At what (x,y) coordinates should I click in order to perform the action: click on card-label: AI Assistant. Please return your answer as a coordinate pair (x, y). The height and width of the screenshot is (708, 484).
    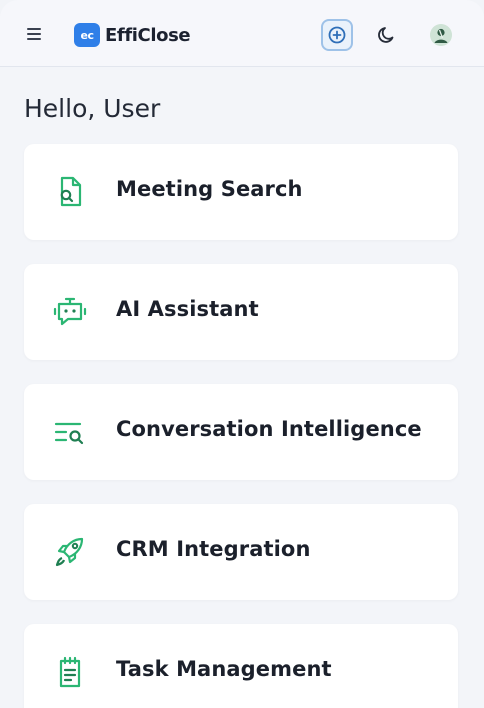
    Looking at the image, I should click on (187, 309).